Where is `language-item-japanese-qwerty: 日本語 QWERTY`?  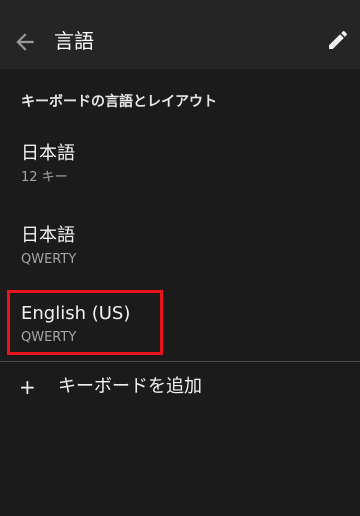
language-item-japanese-qwerty: 日本語 QWERTY is located at coordinates (180, 251).